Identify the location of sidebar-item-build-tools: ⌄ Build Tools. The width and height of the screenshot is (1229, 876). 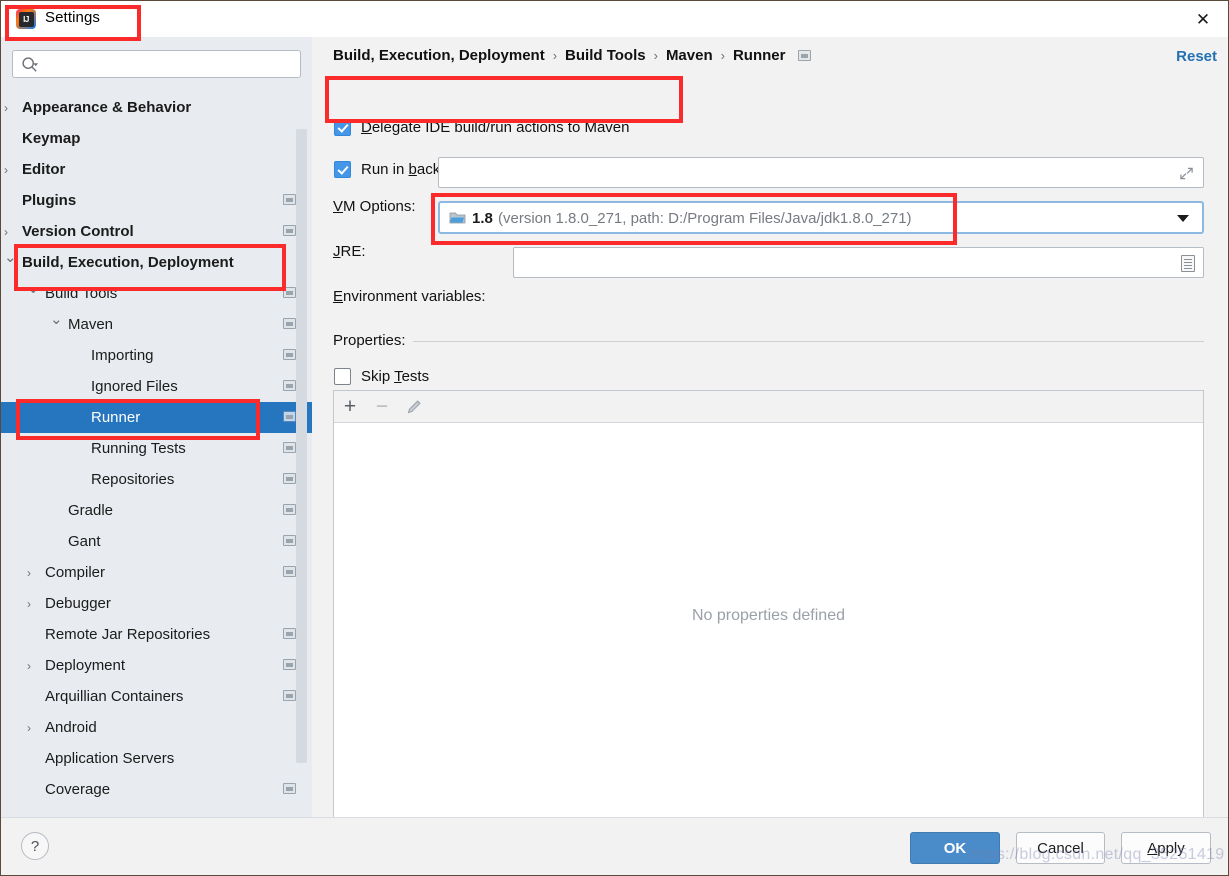
(156, 293).